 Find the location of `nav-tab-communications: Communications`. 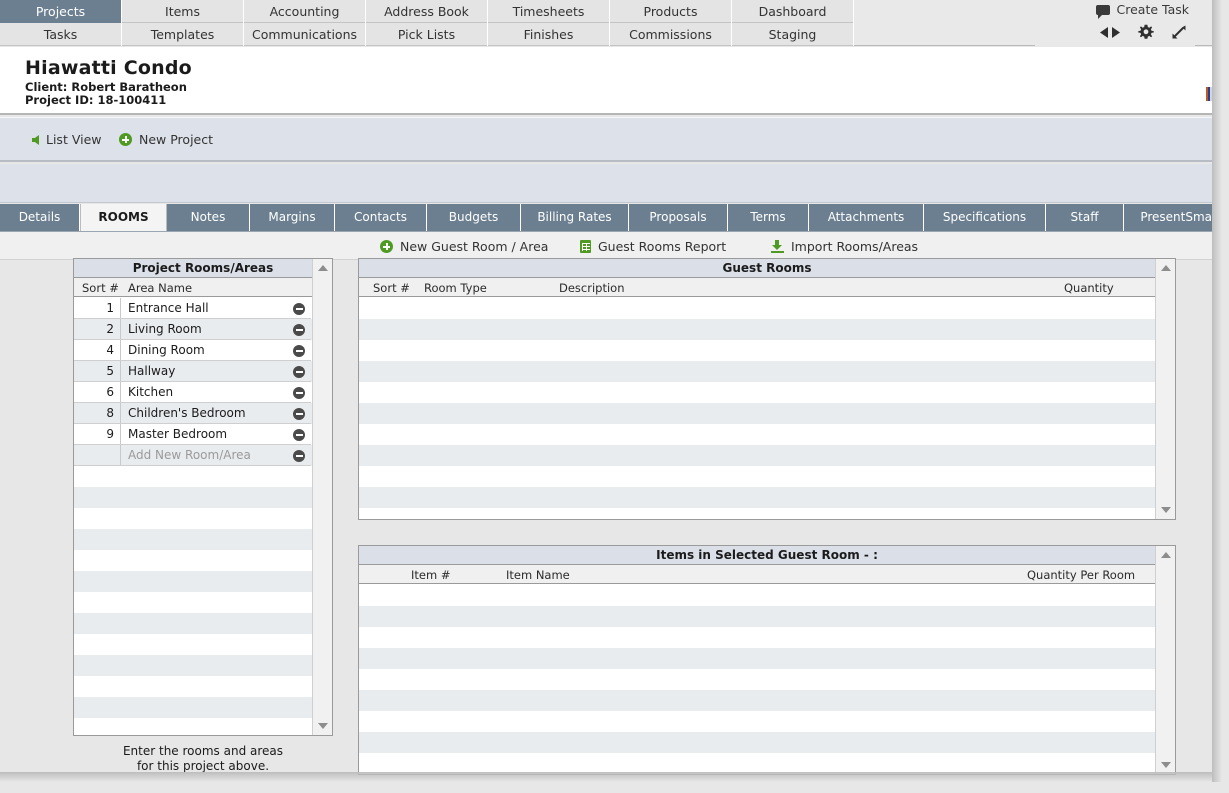

nav-tab-communications: Communications is located at coordinates (305, 34).